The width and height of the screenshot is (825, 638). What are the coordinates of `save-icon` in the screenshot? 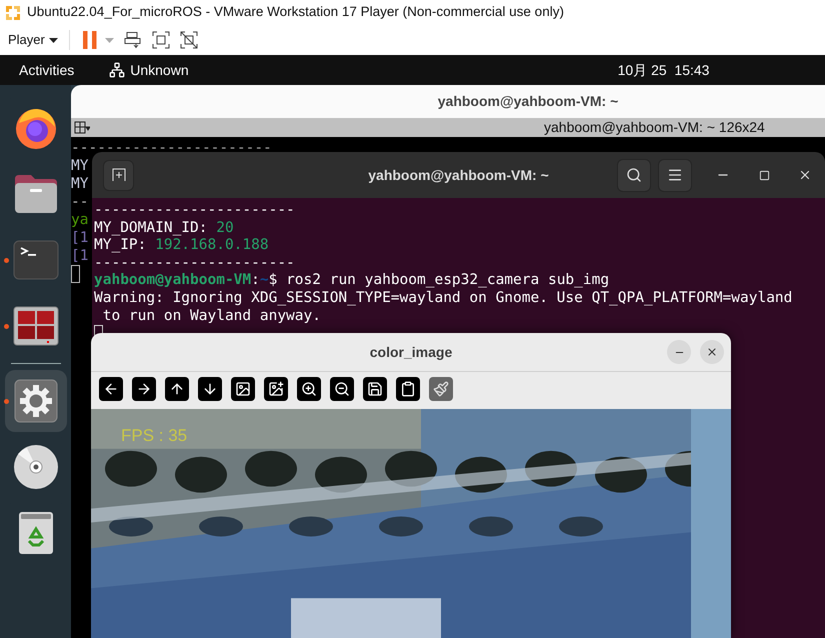 It's located at (375, 389).